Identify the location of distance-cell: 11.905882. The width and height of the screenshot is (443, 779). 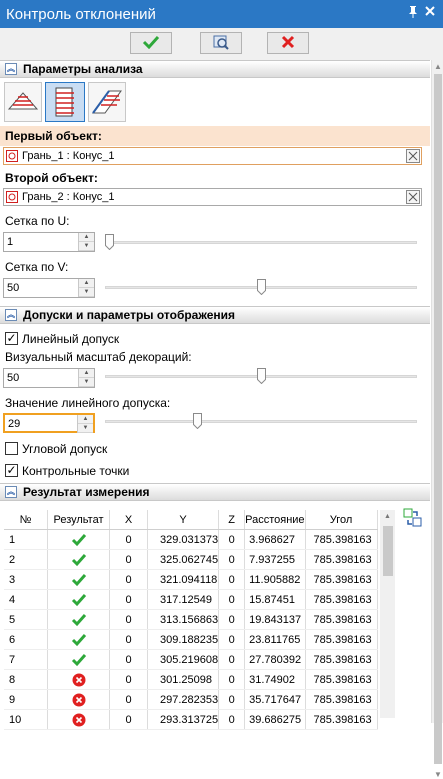
(275, 579).